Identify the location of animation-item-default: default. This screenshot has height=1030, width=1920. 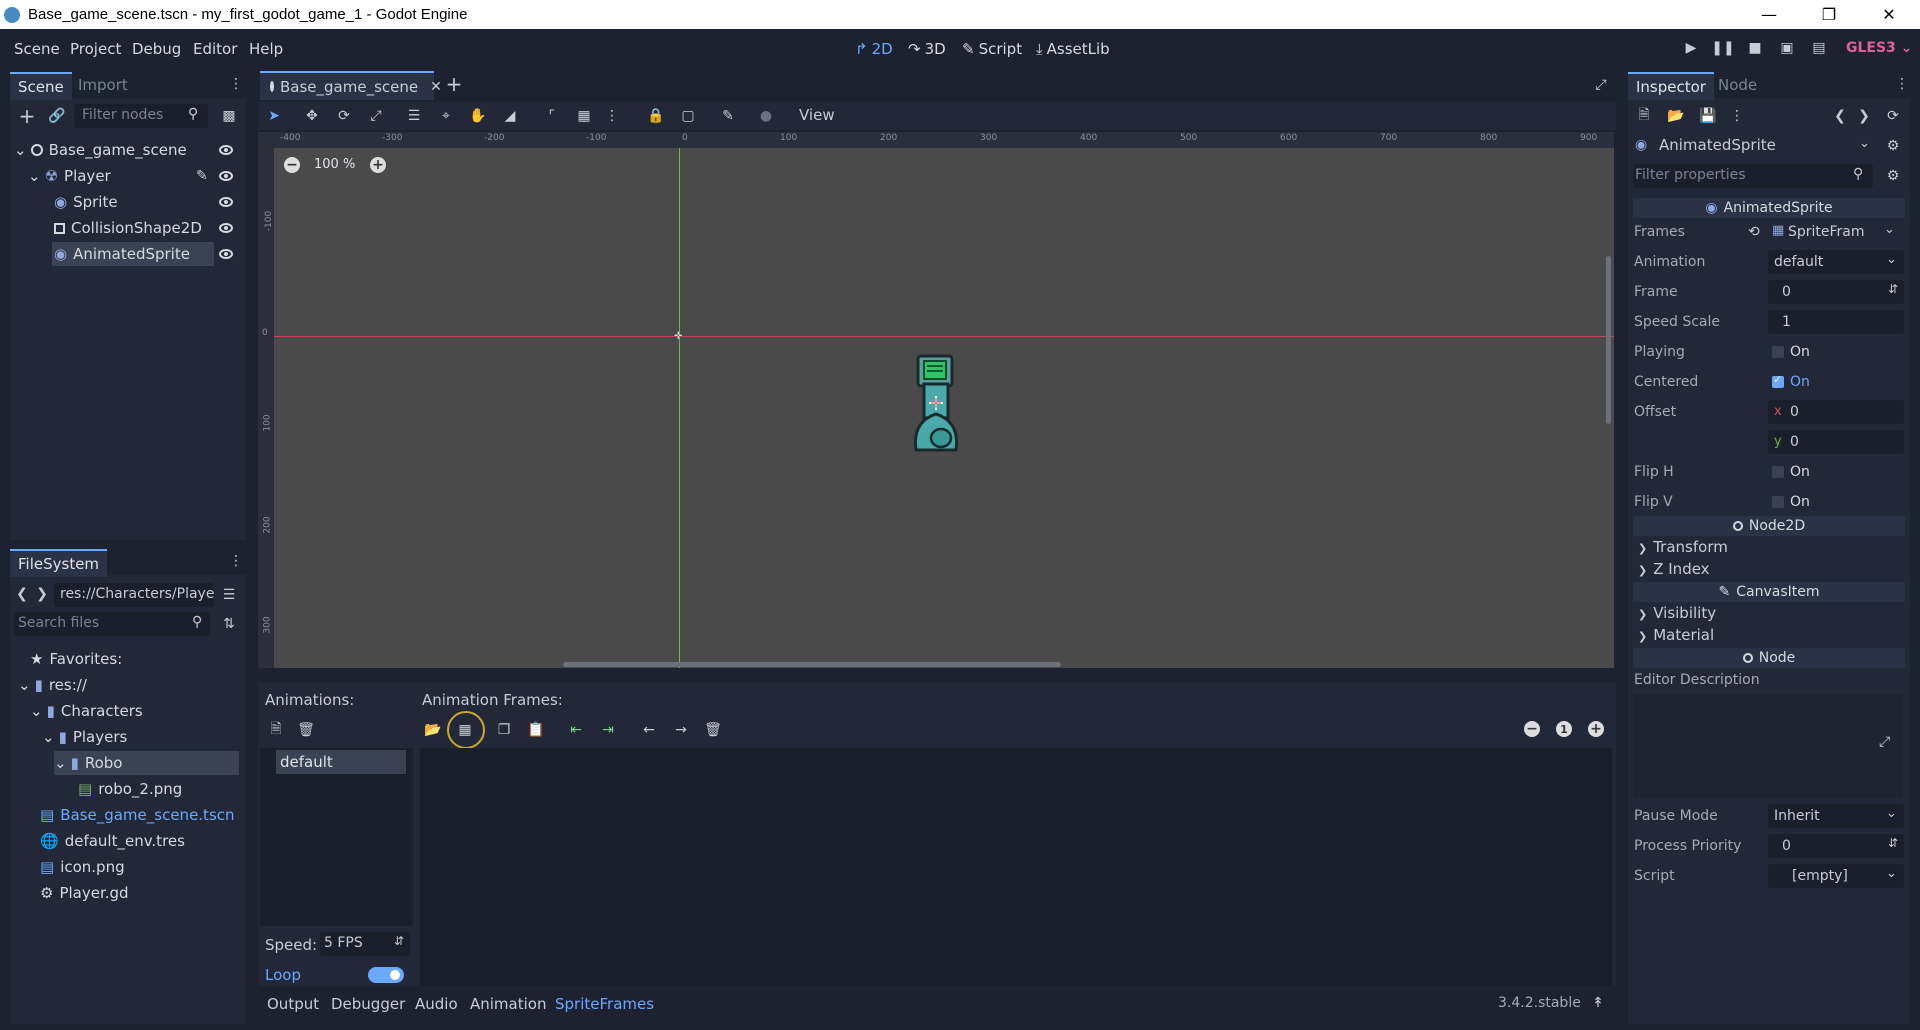
(341, 762).